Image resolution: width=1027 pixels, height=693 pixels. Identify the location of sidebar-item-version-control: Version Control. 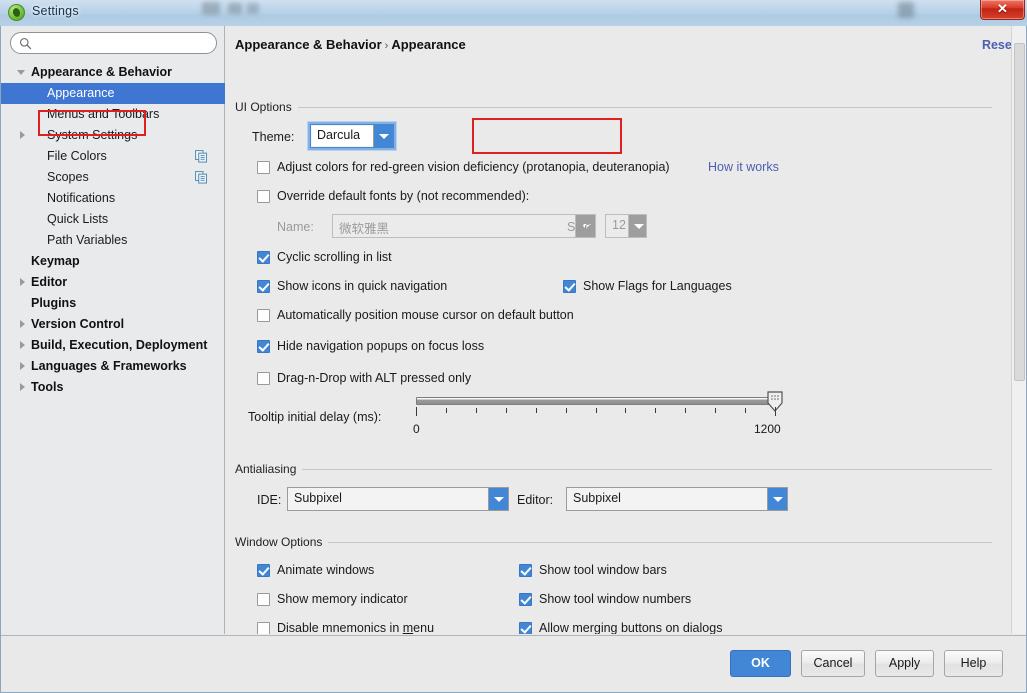
(113, 324).